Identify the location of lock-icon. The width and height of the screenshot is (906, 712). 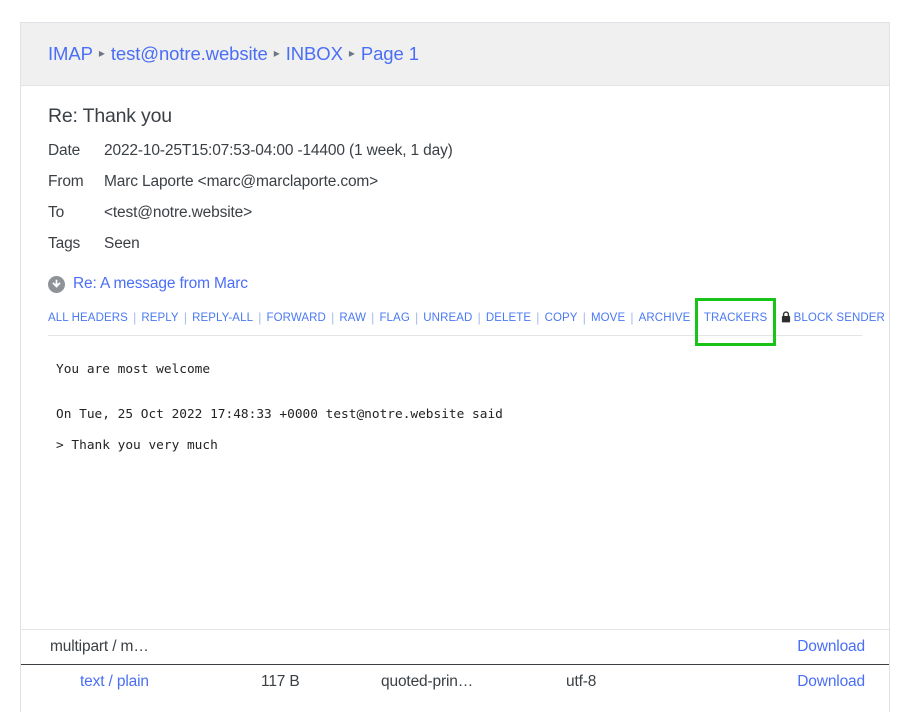
(786, 318).